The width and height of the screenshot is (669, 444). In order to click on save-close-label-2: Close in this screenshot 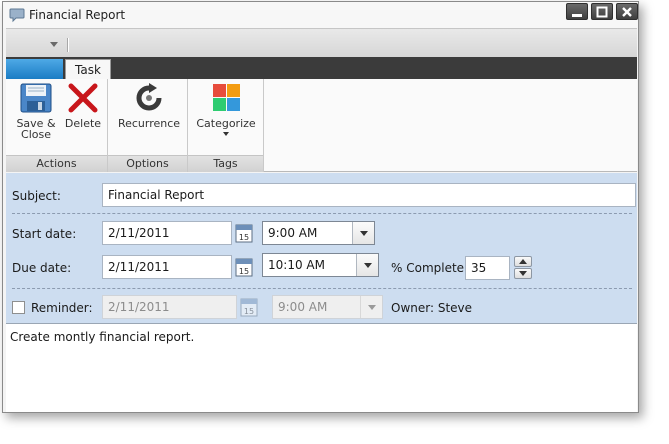, I will do `click(36, 134)`.